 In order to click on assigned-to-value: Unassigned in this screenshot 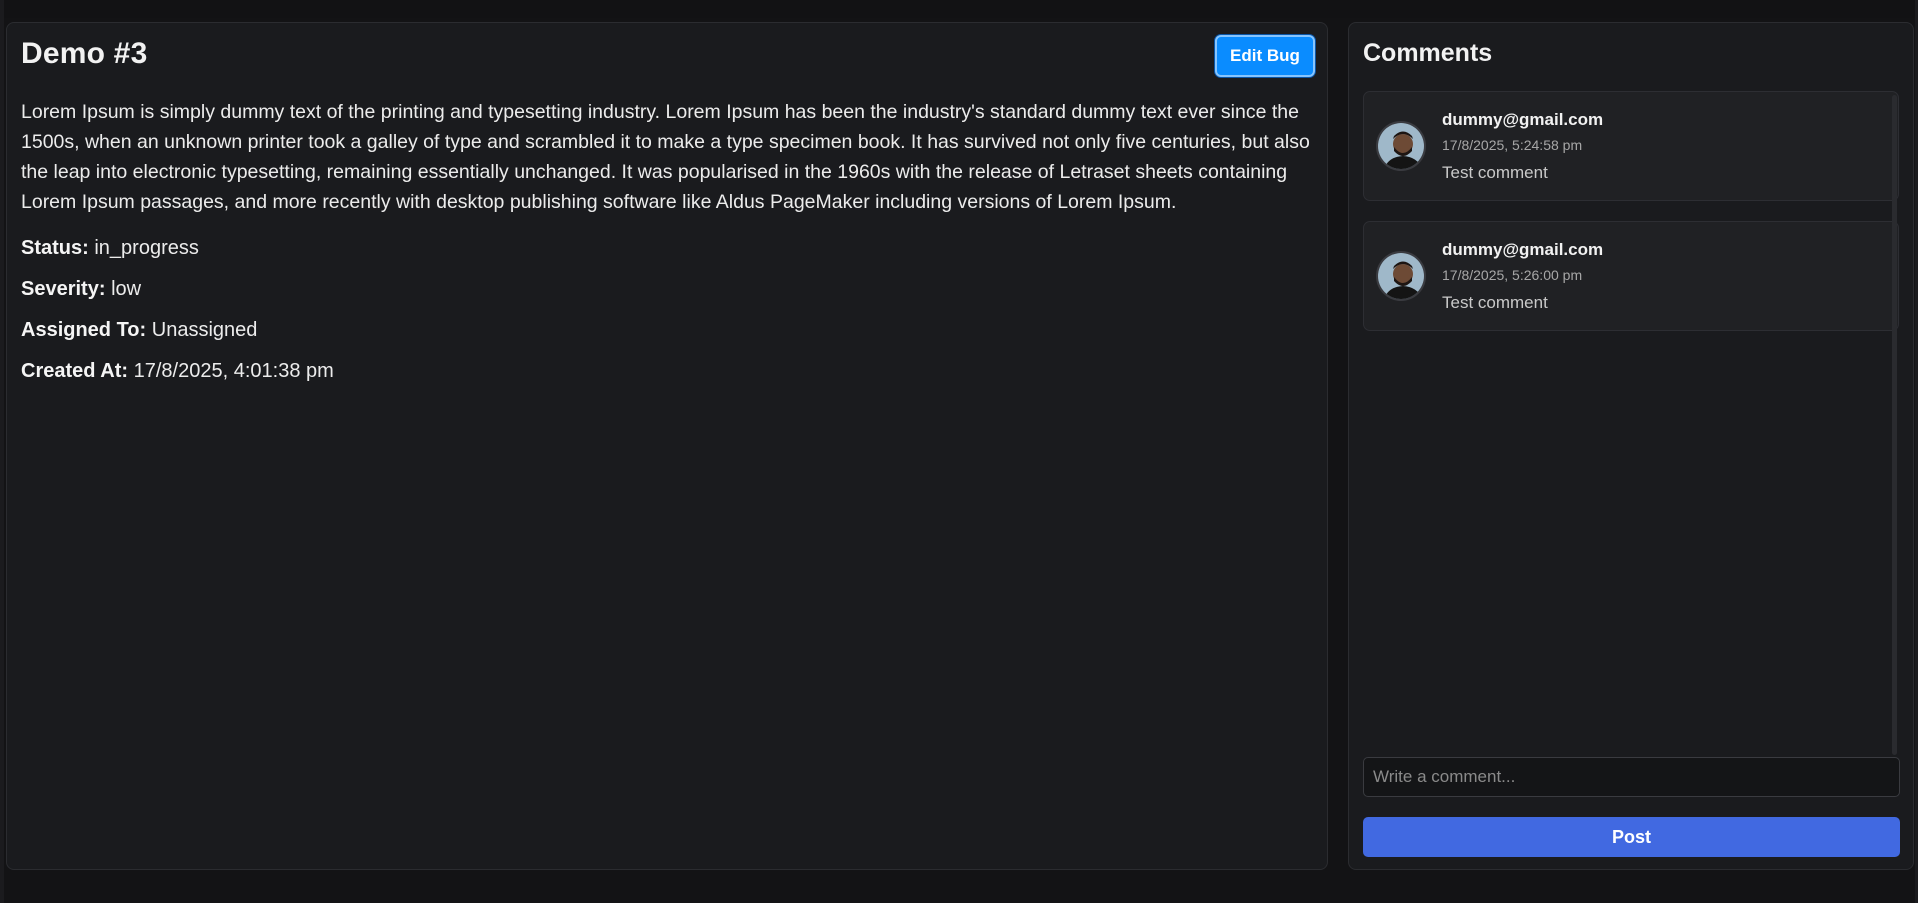, I will do `click(204, 330)`.